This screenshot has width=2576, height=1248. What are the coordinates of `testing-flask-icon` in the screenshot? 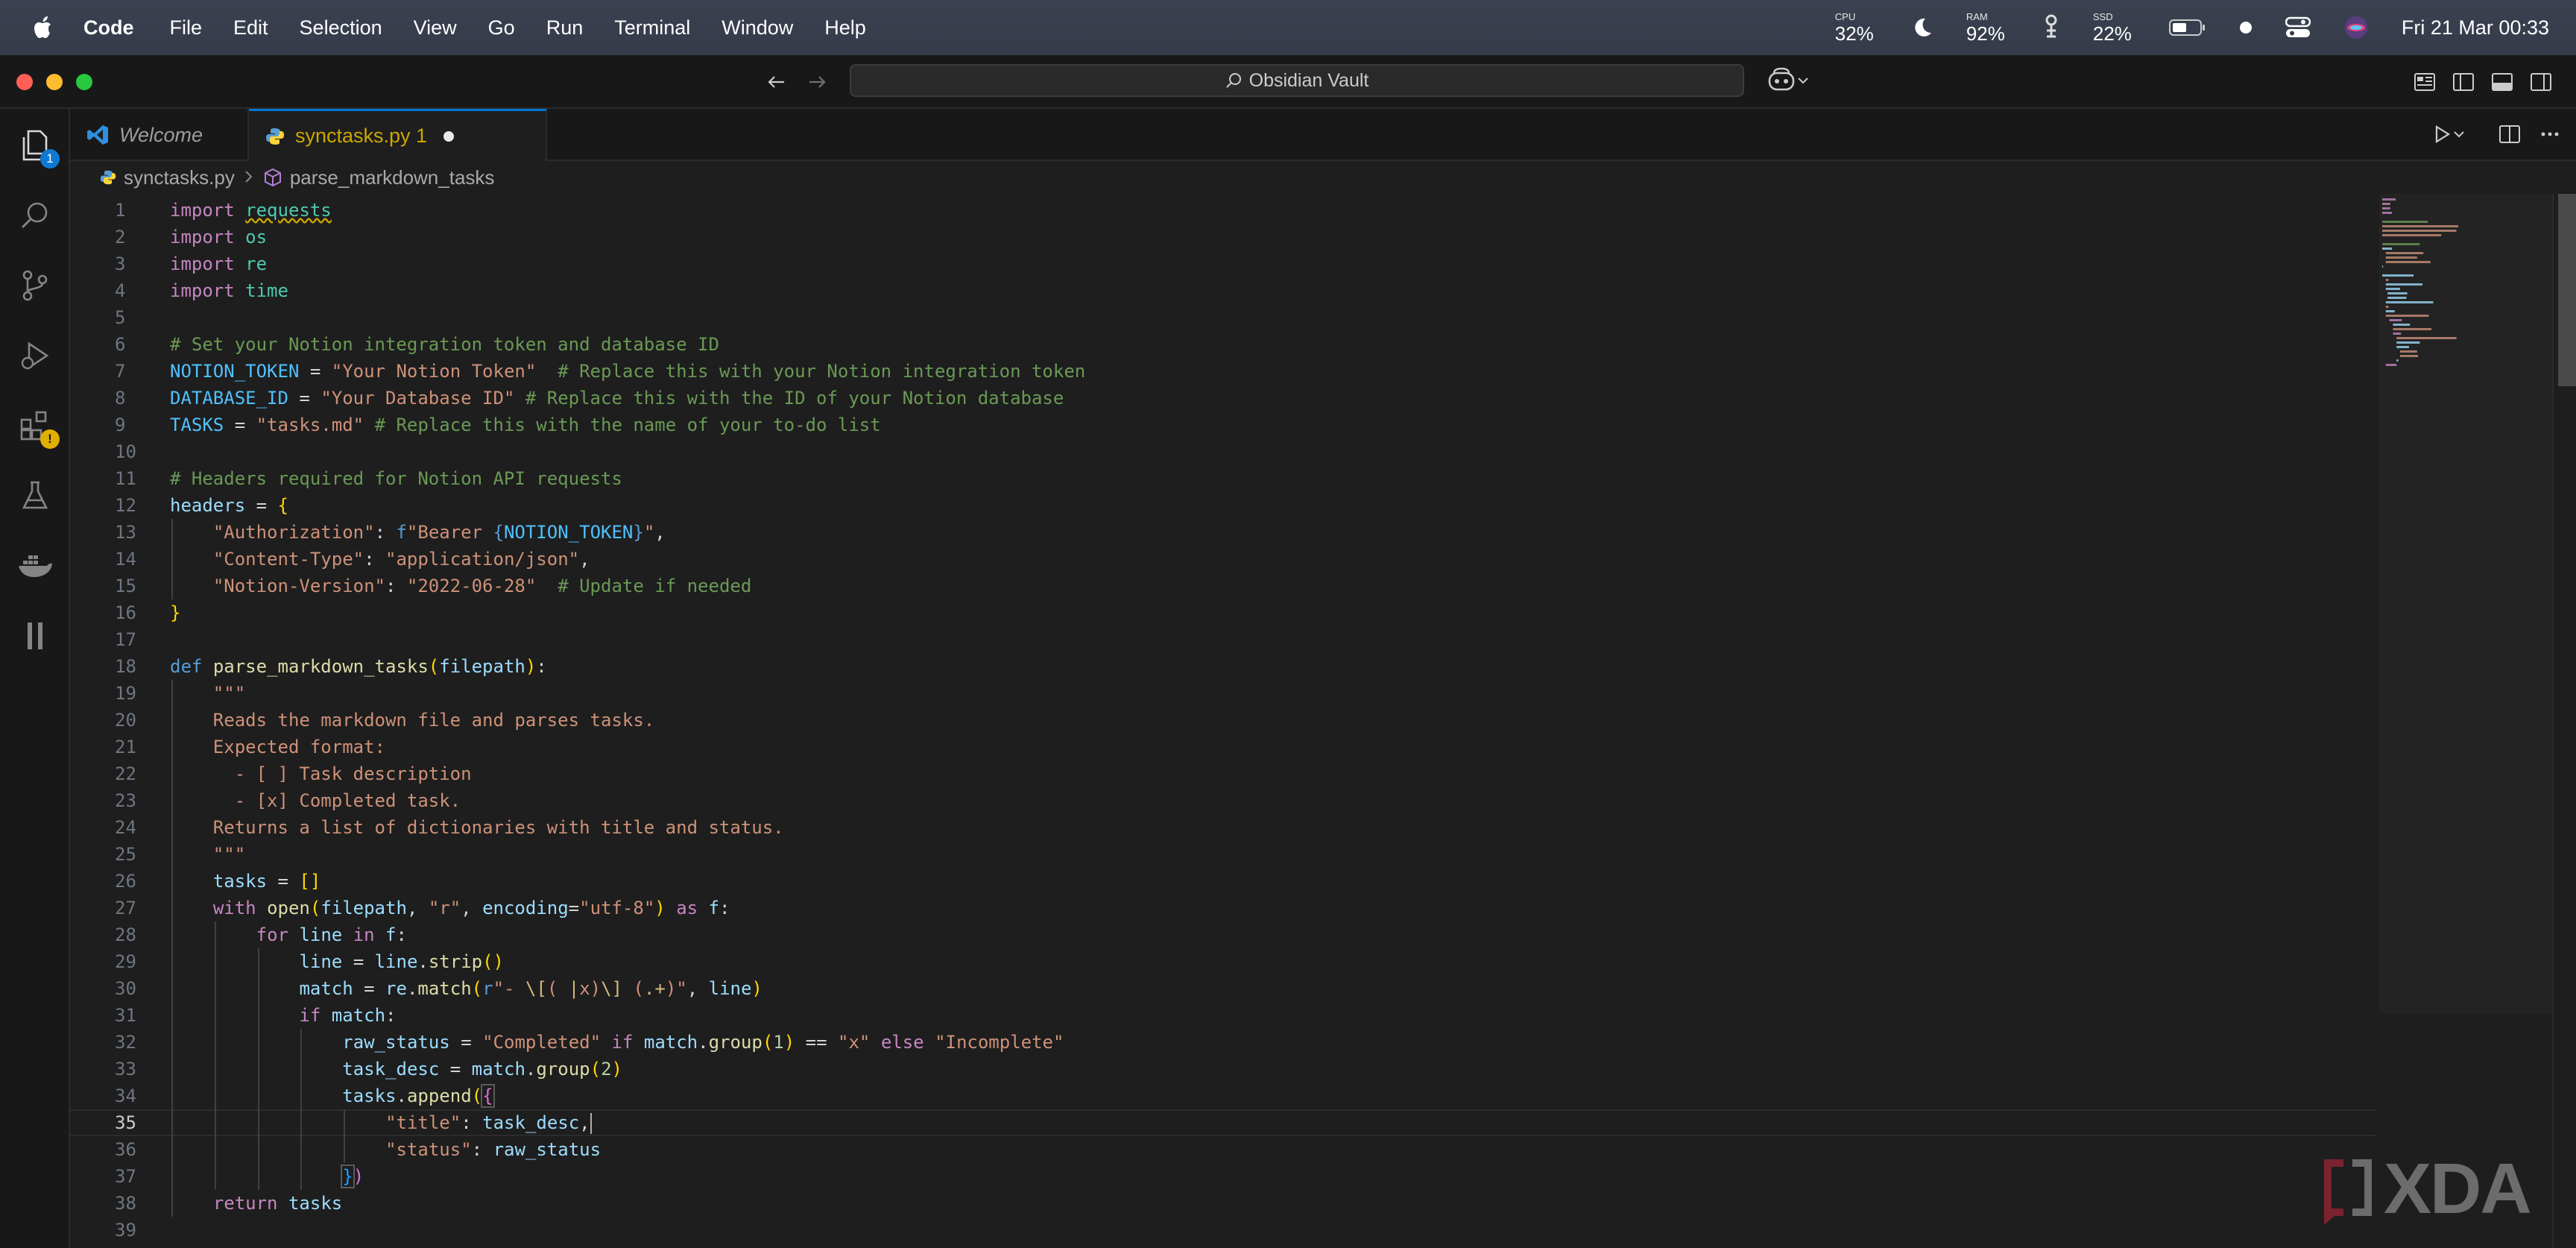 It's located at (35, 495).